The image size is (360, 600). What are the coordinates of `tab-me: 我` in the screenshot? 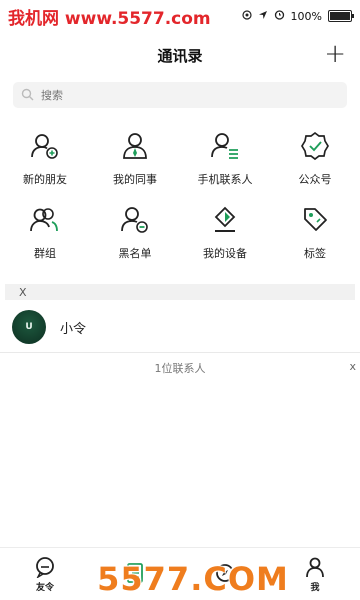 It's located at (315, 574).